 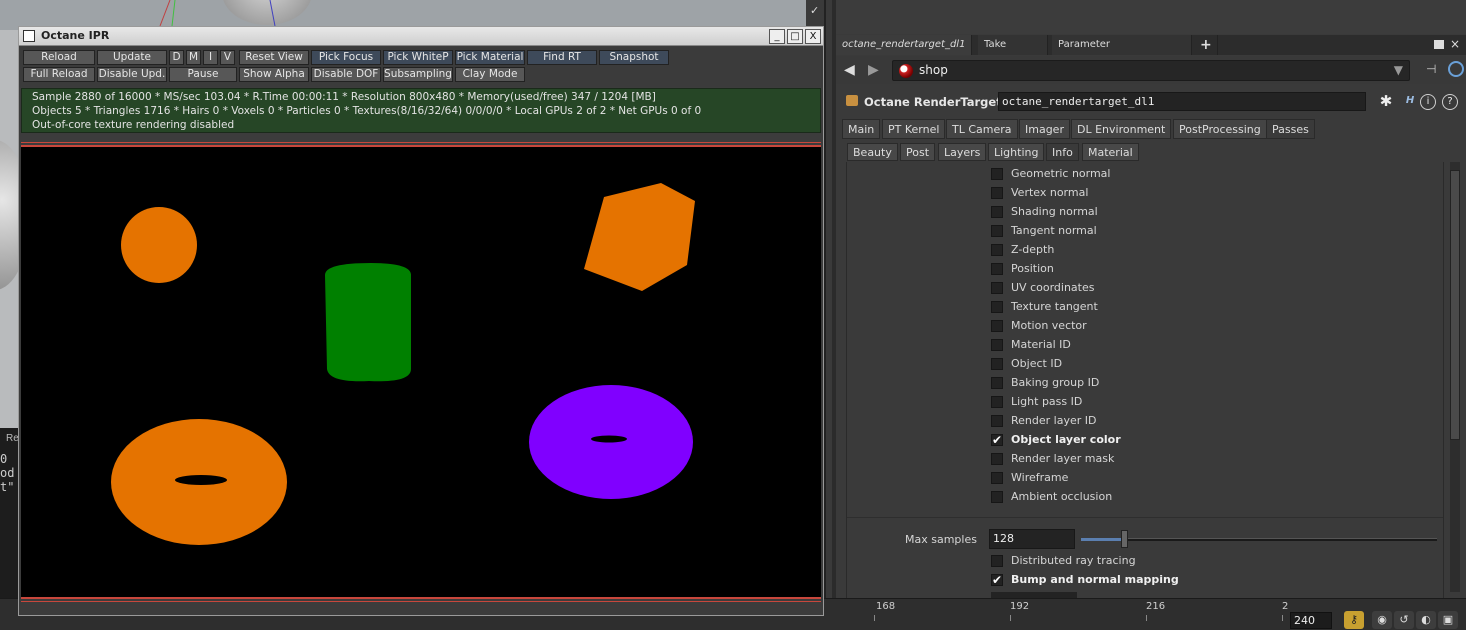 What do you see at coordinates (1439, 44) in the screenshot?
I see `pane-layout-icon` at bounding box center [1439, 44].